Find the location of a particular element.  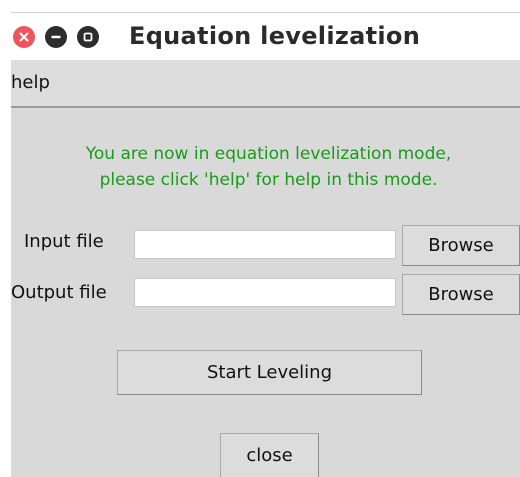

input-file-field is located at coordinates (265, 244).